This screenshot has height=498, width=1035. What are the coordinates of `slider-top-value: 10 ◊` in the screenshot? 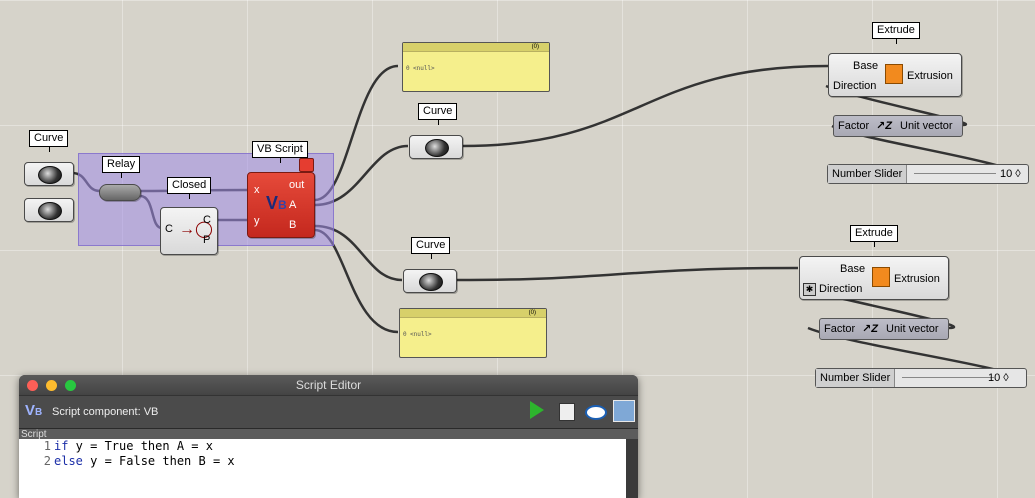 It's located at (1010, 174).